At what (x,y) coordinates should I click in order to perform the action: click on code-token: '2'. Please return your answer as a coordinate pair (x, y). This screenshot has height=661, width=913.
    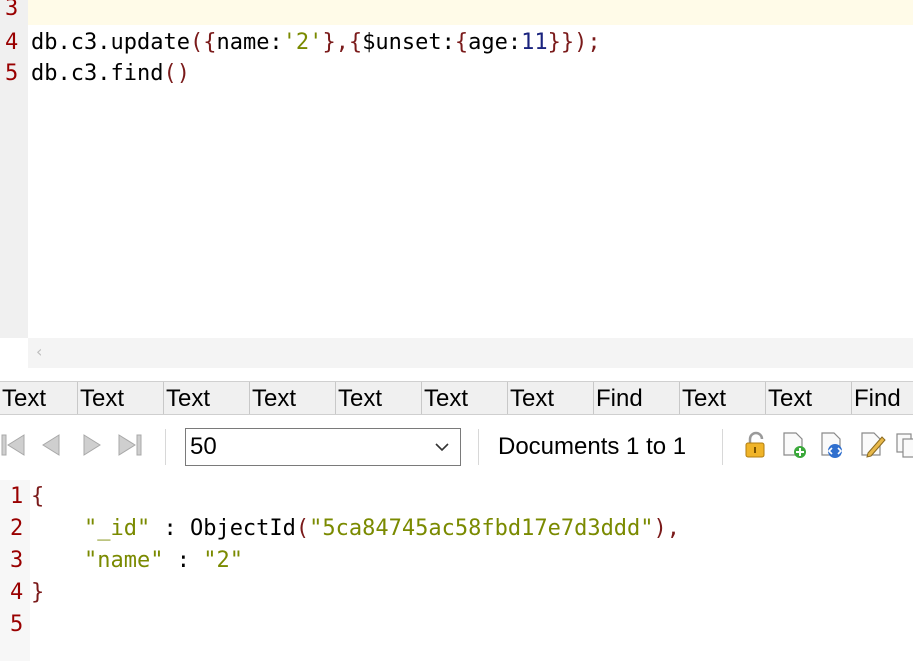
    Looking at the image, I should click on (302, 42).